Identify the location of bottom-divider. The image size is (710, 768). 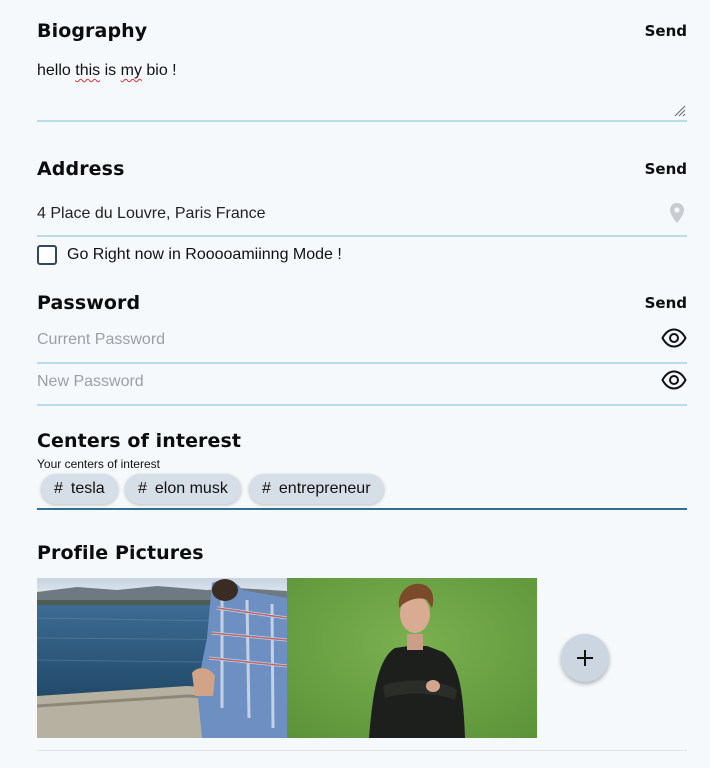
(362, 750).